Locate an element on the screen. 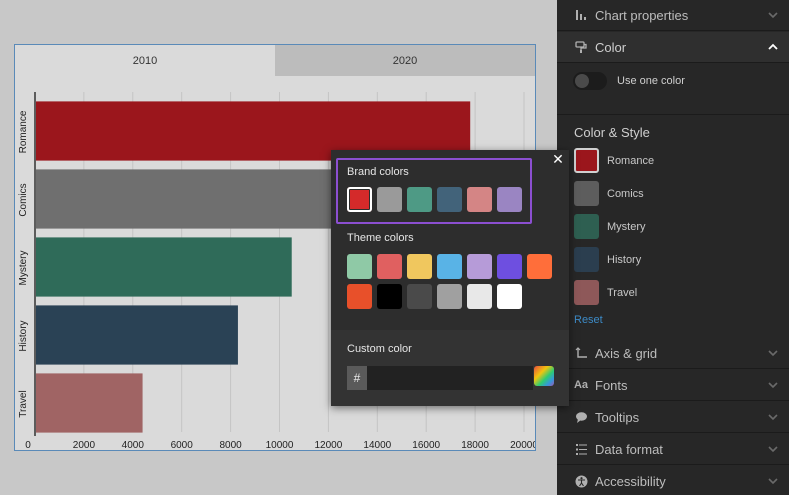 The image size is (789, 495). x-tick-label: 4000 is located at coordinates (133, 445).